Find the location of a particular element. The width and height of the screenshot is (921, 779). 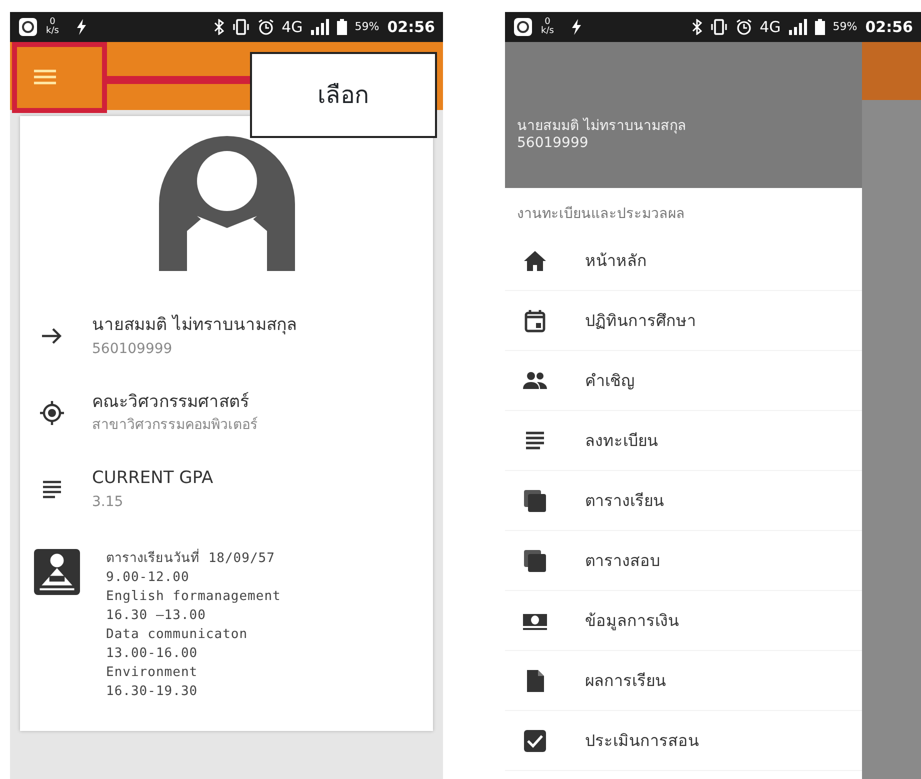

schedule-line: 13.00-16.00 is located at coordinates (152, 653).